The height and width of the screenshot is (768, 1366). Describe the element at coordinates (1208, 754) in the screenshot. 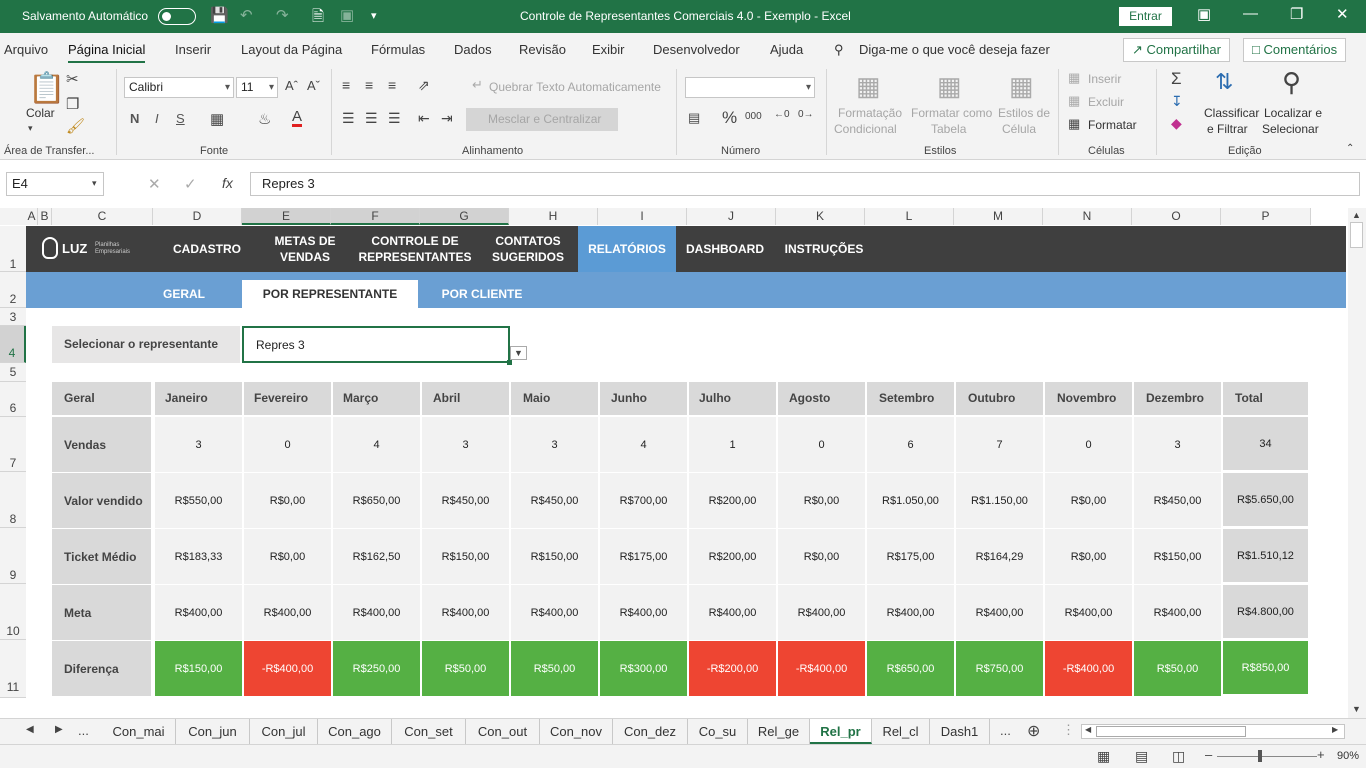

I see `zoom-out-icon: –` at that location.